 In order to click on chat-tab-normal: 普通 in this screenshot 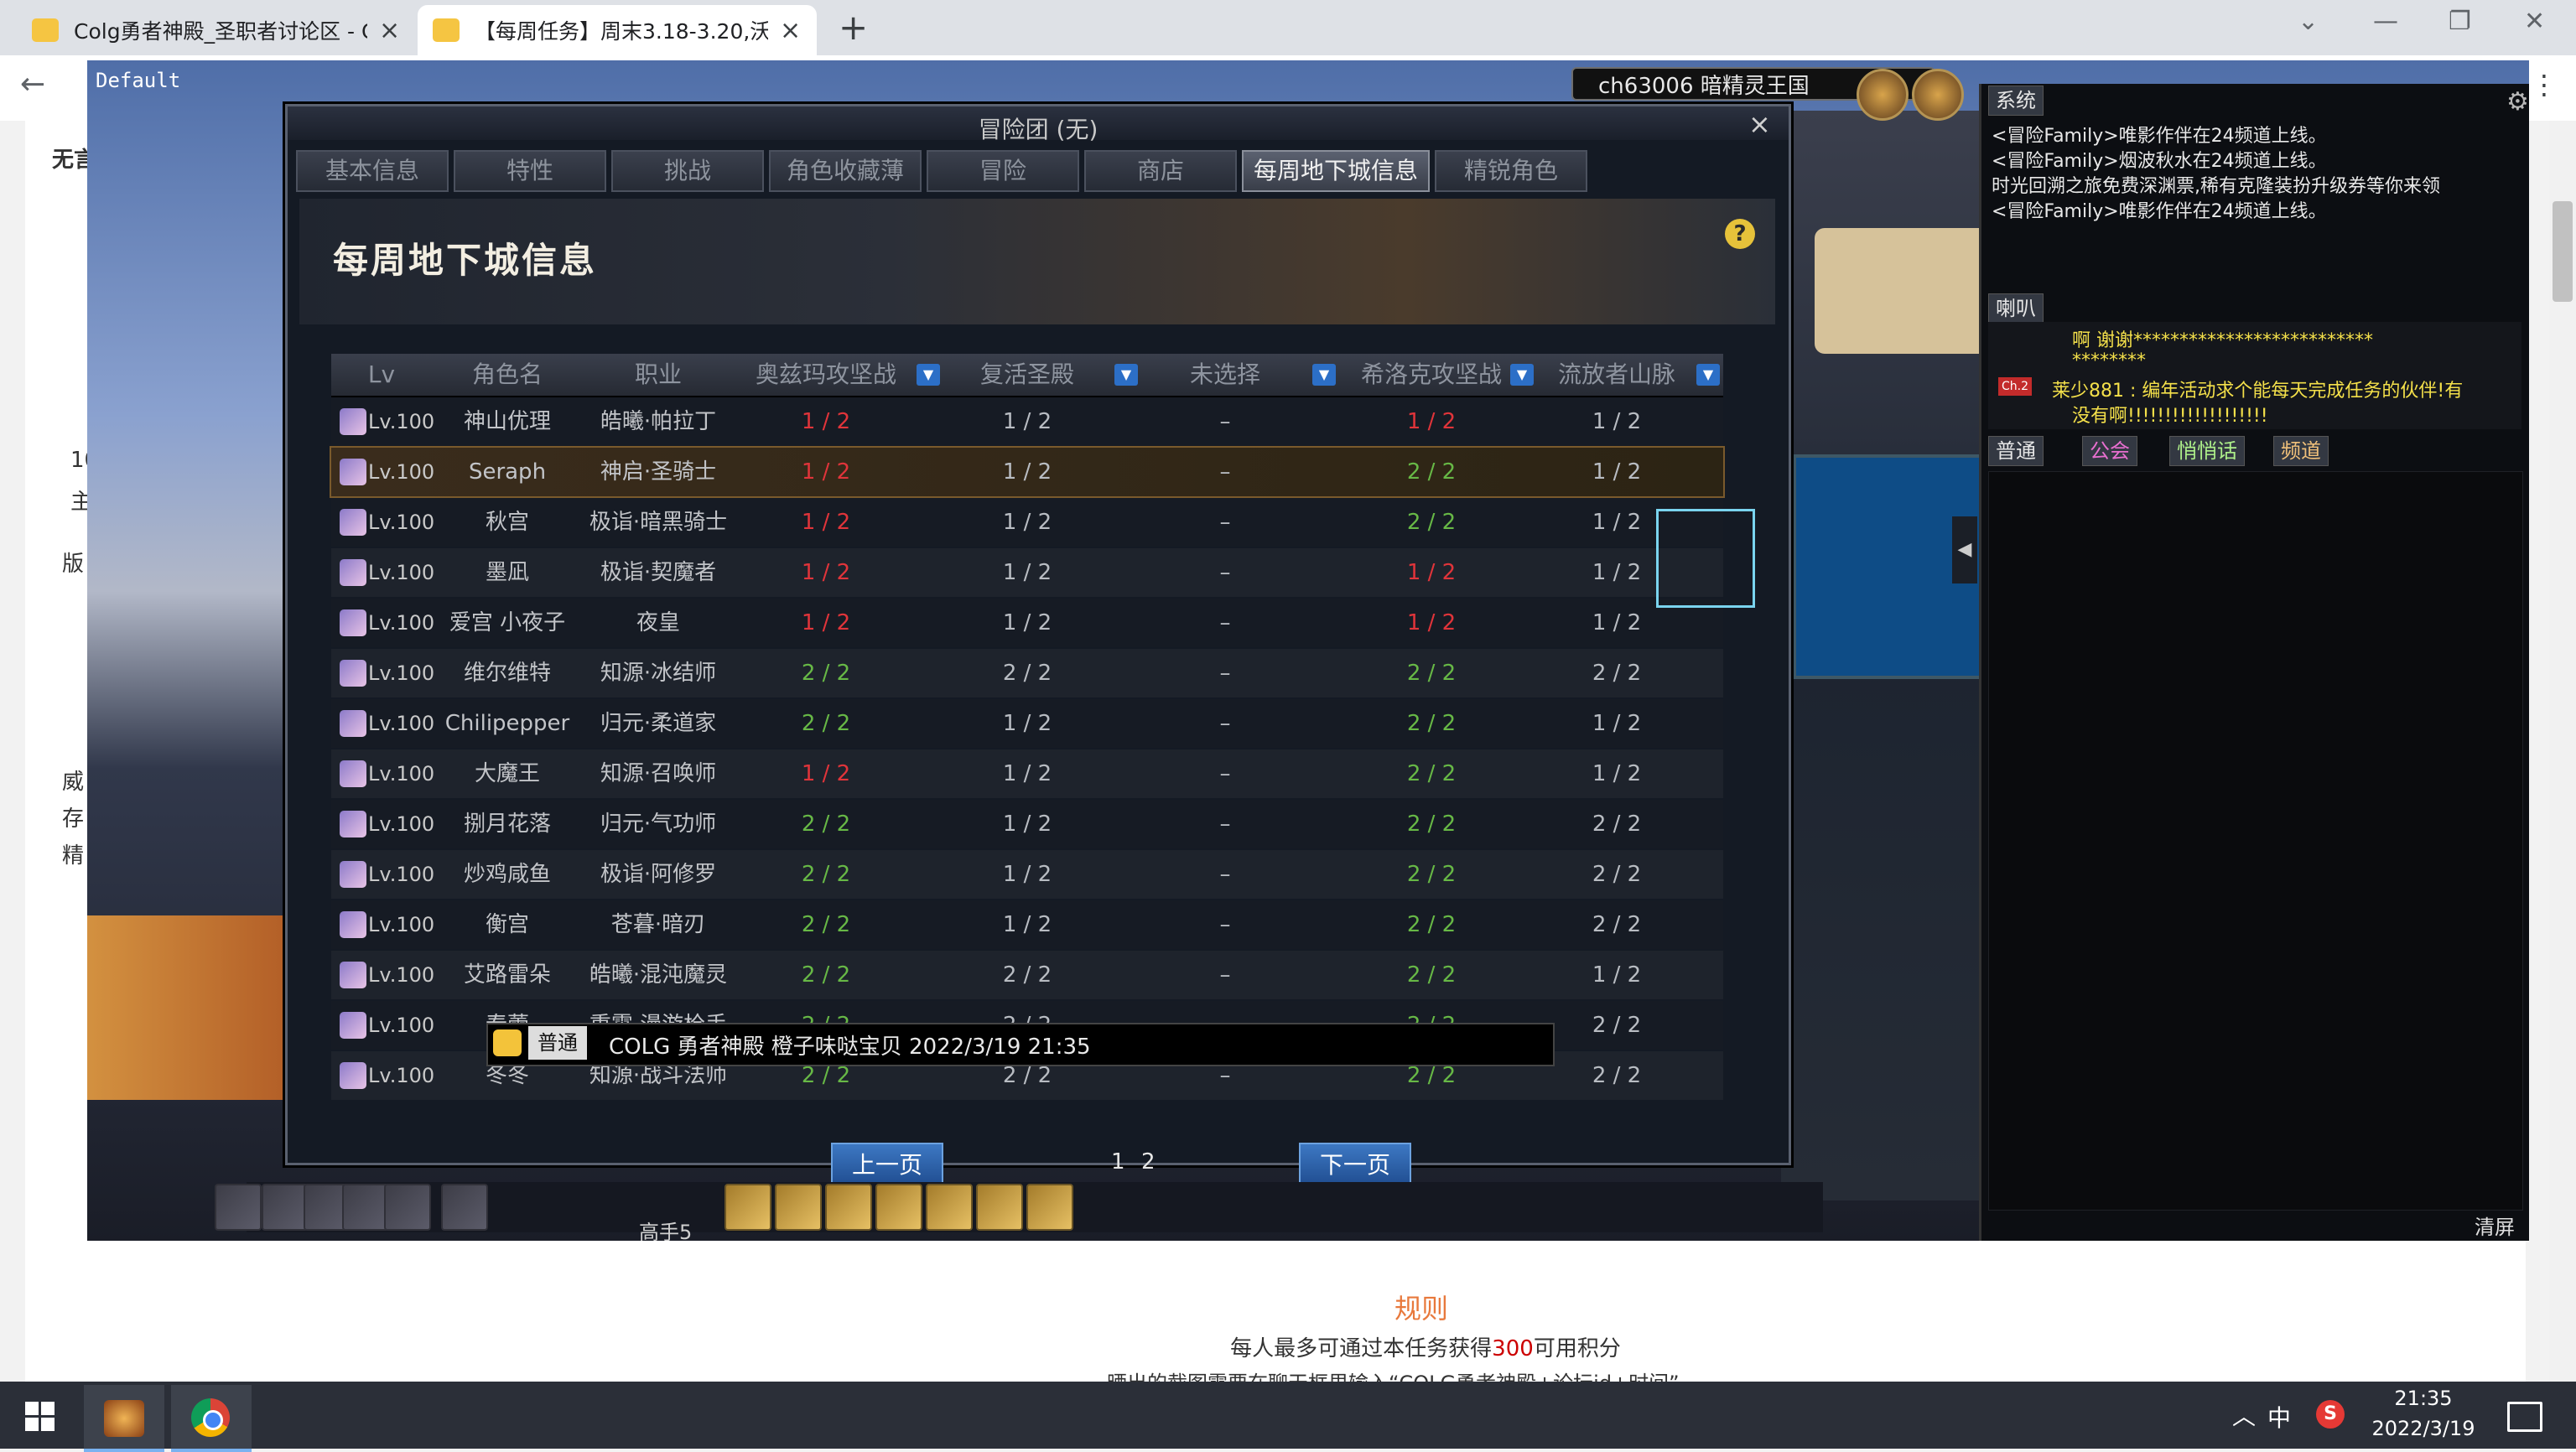, I will do `click(2016, 451)`.